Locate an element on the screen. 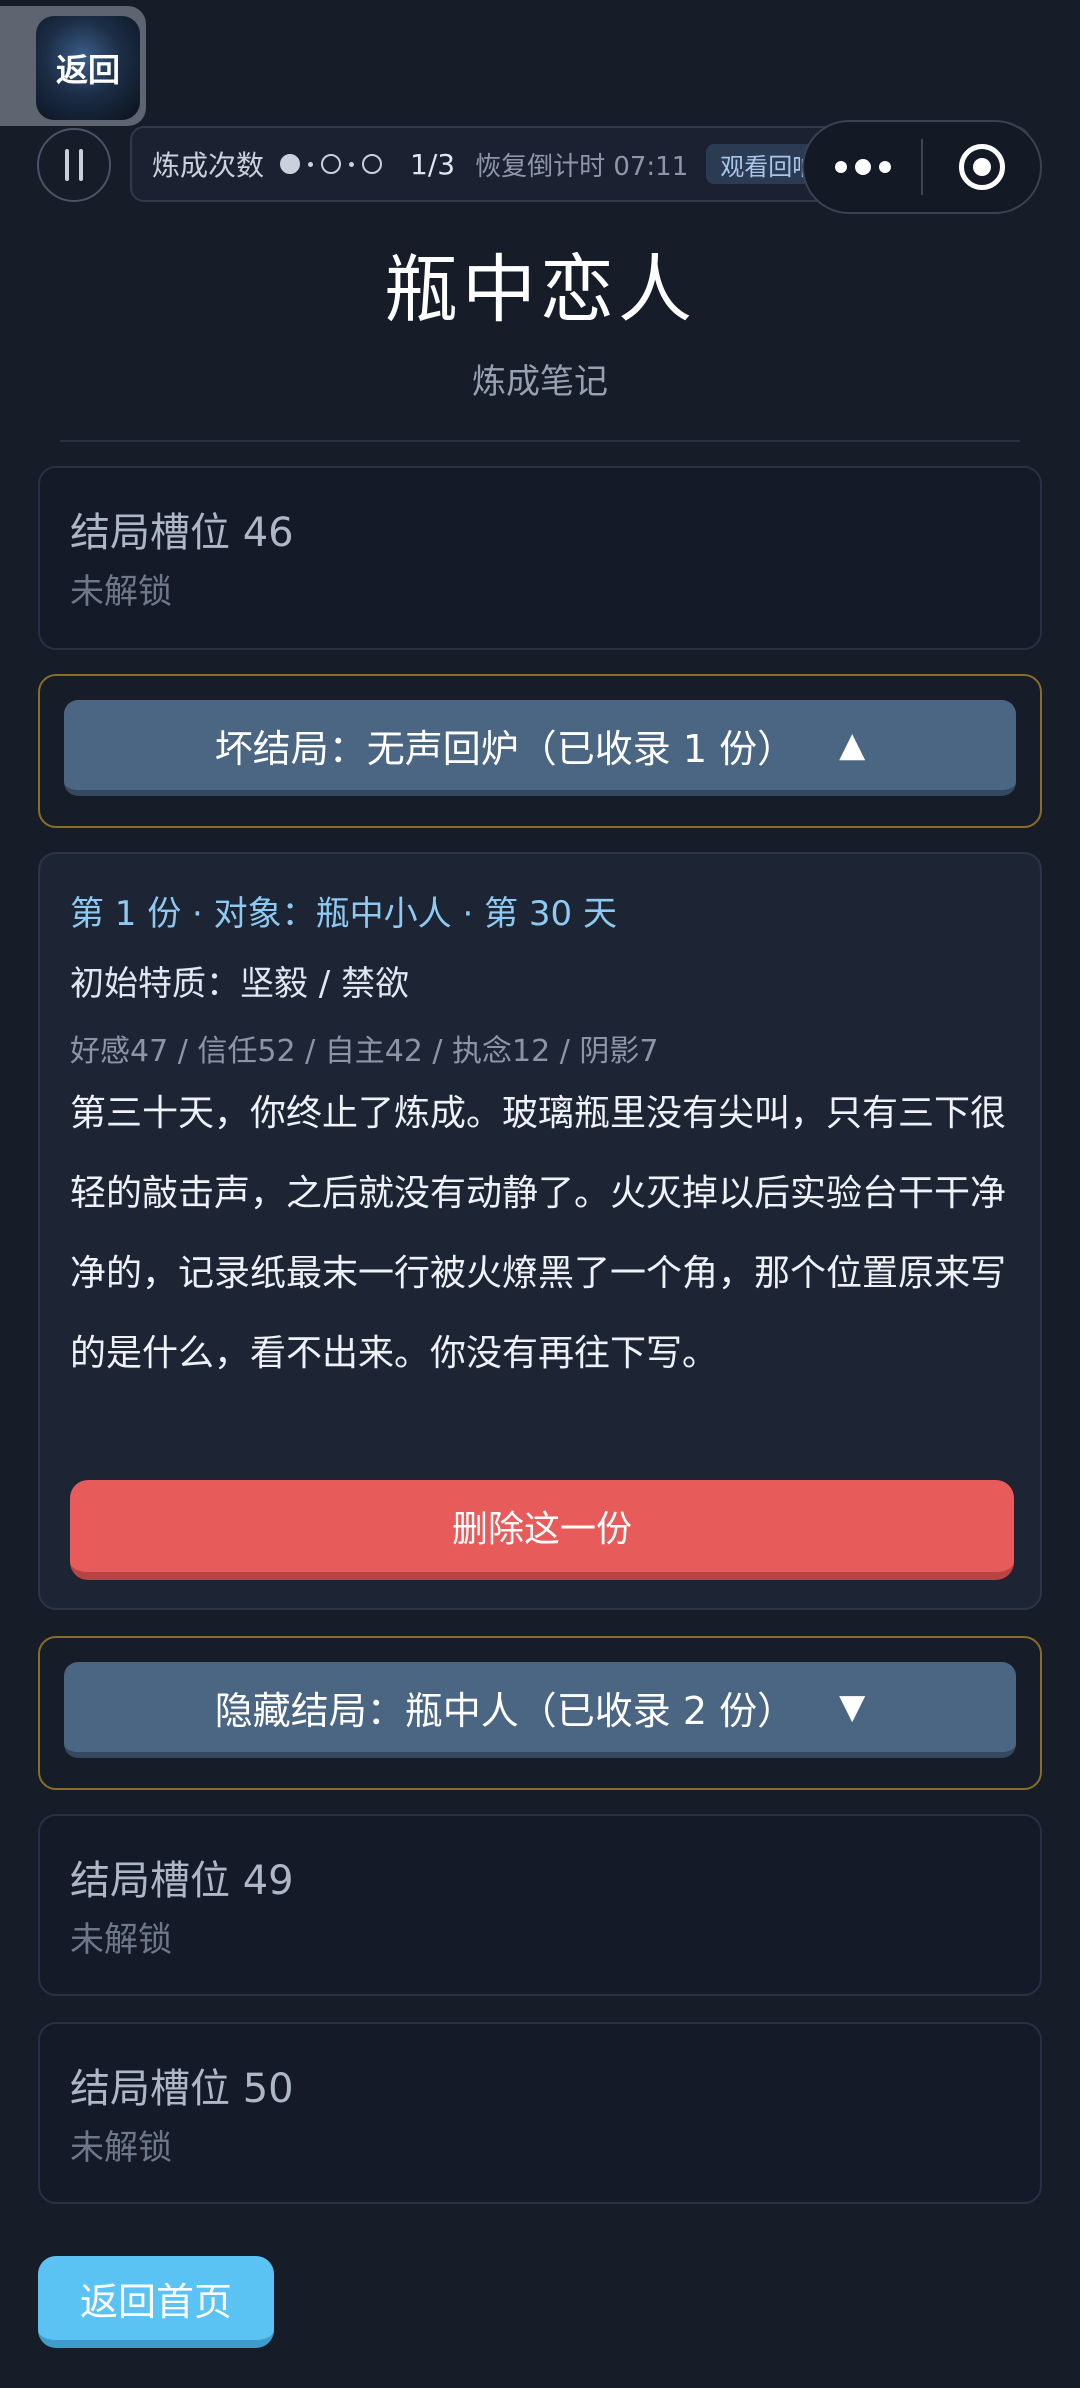  more-options-icon is located at coordinates (862, 167).